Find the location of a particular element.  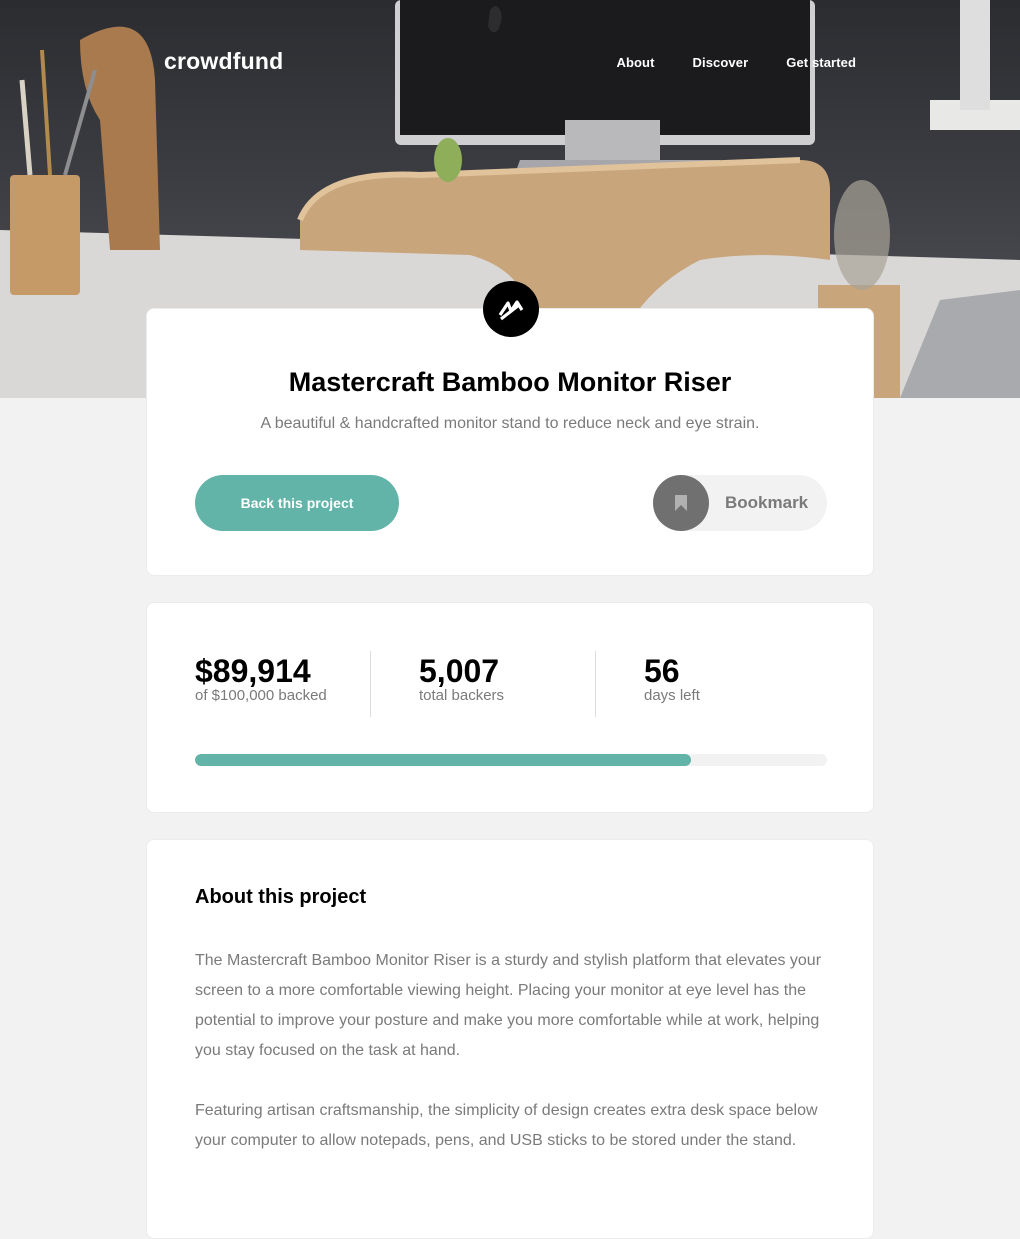

mastercraft-logo-icon is located at coordinates (511, 309).